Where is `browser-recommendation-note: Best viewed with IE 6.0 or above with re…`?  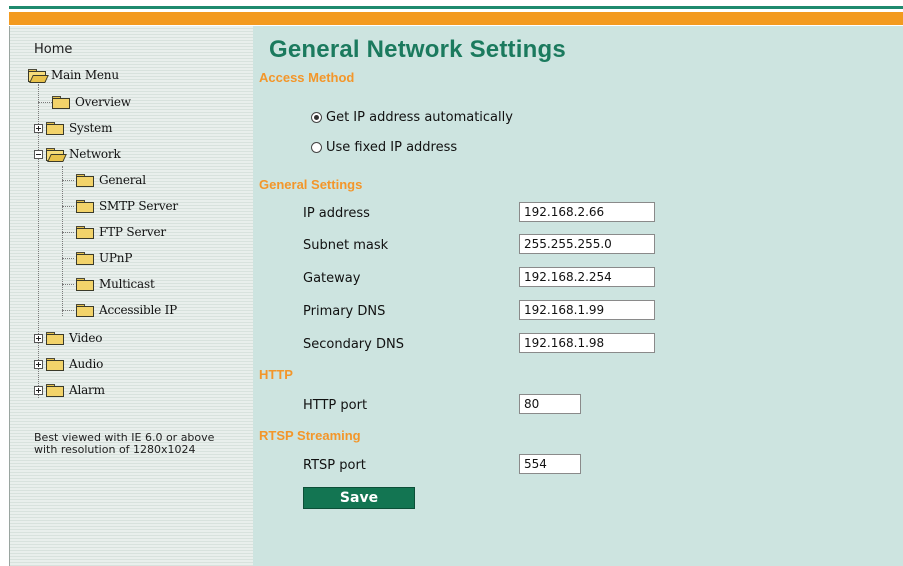 browser-recommendation-note: Best viewed with IE 6.0 or above with re… is located at coordinates (124, 443).